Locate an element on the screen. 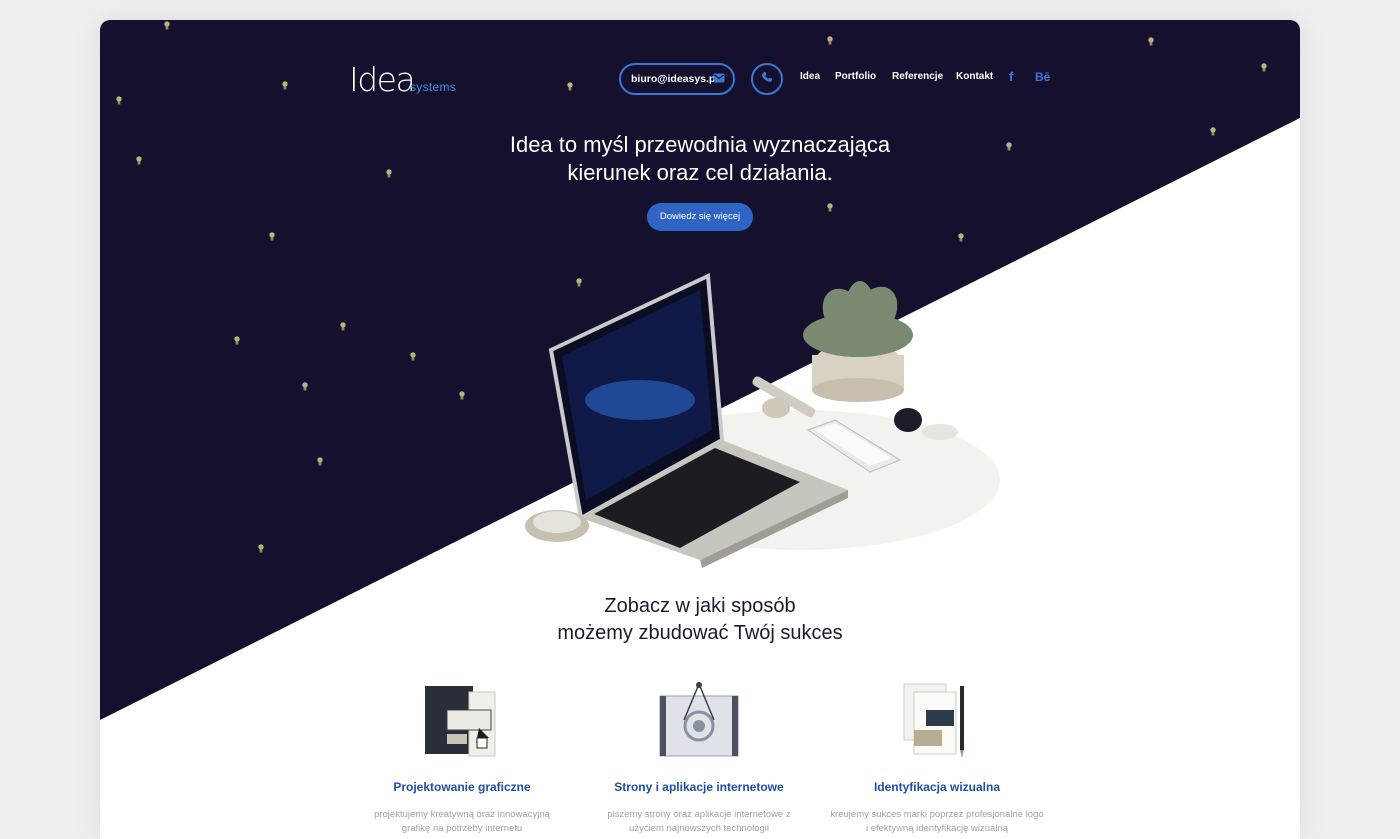 This screenshot has width=1400, height=839. nav-item-idea: Idea is located at coordinates (810, 76).